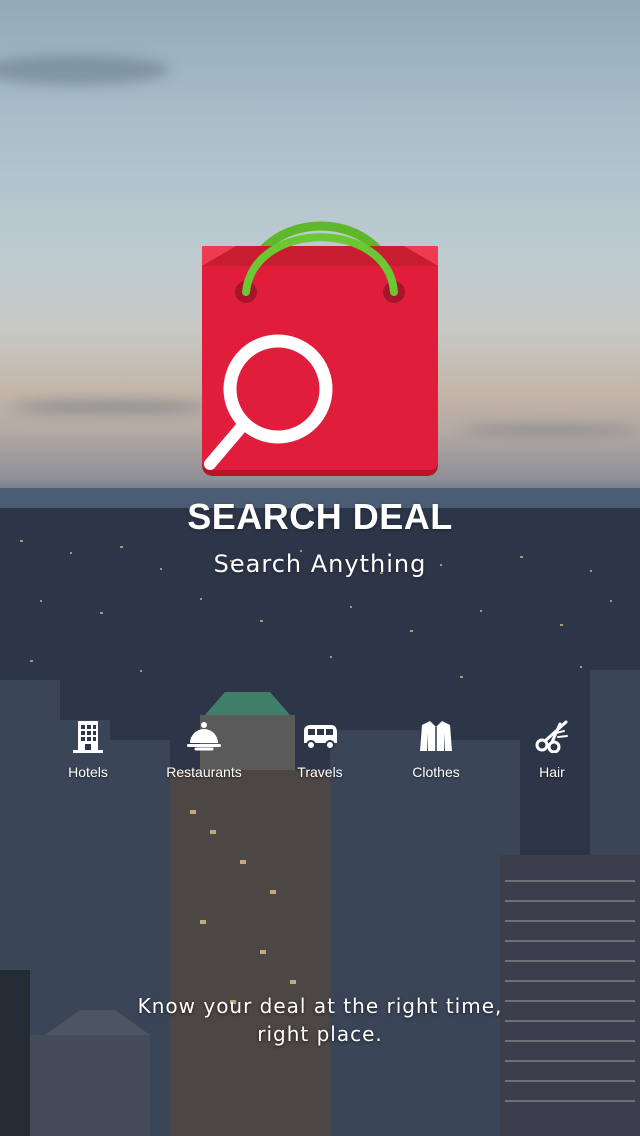 Image resolution: width=640 pixels, height=1136 pixels. I want to click on category-clothes: Clothes, so click(436, 748).